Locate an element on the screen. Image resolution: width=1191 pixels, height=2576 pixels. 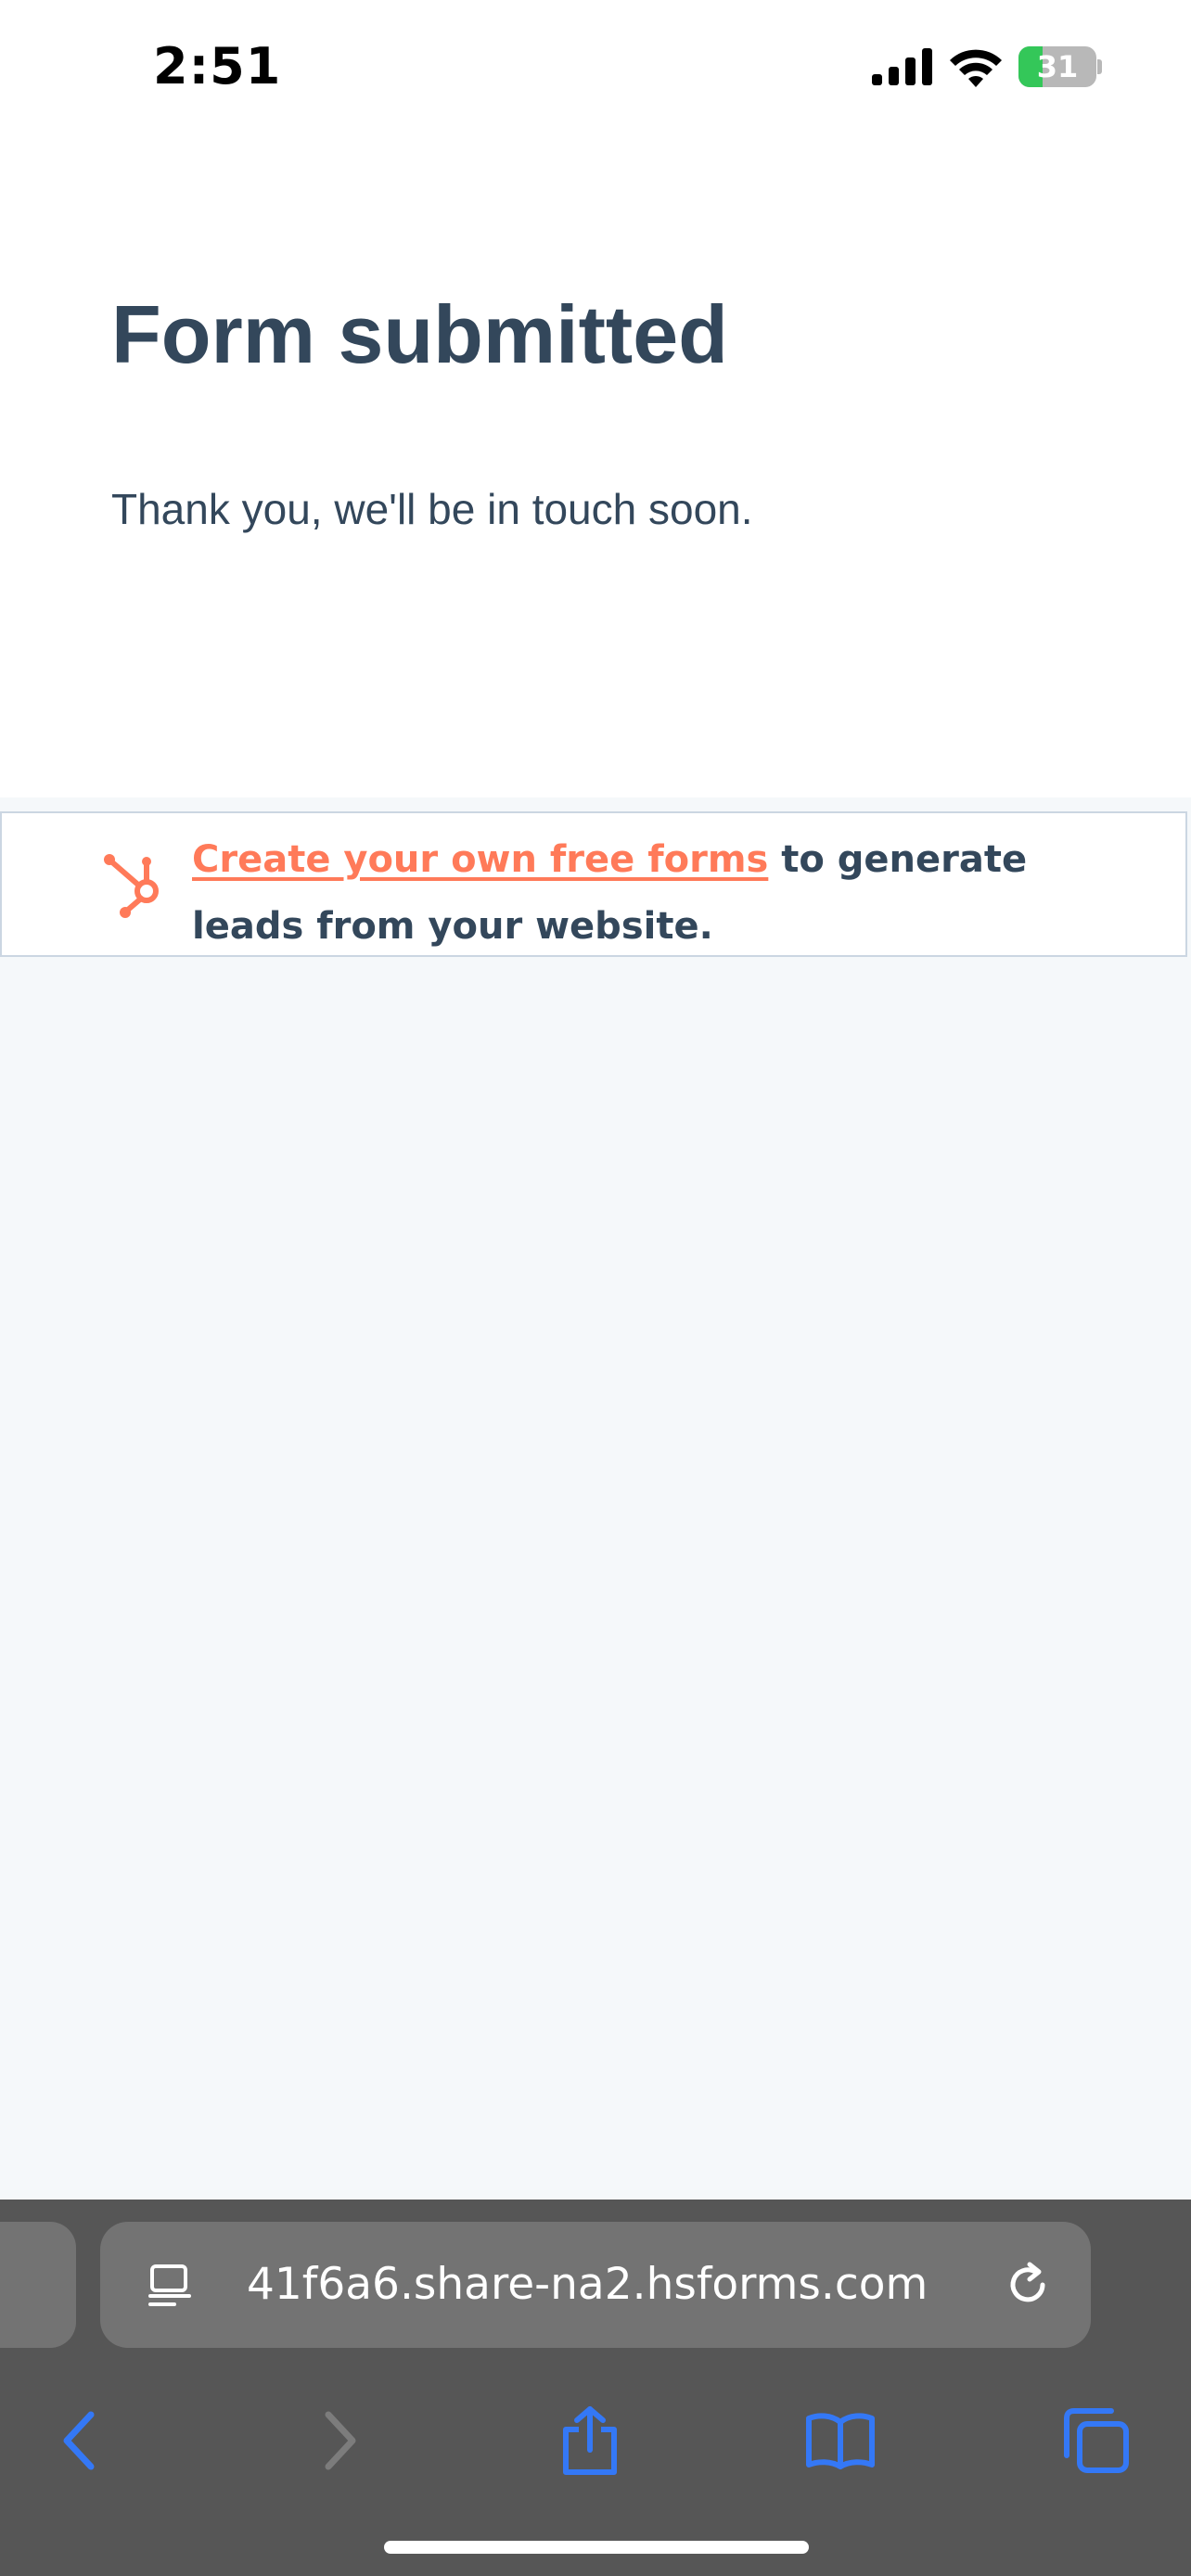
status-time: 2:51 is located at coordinates (217, 66).